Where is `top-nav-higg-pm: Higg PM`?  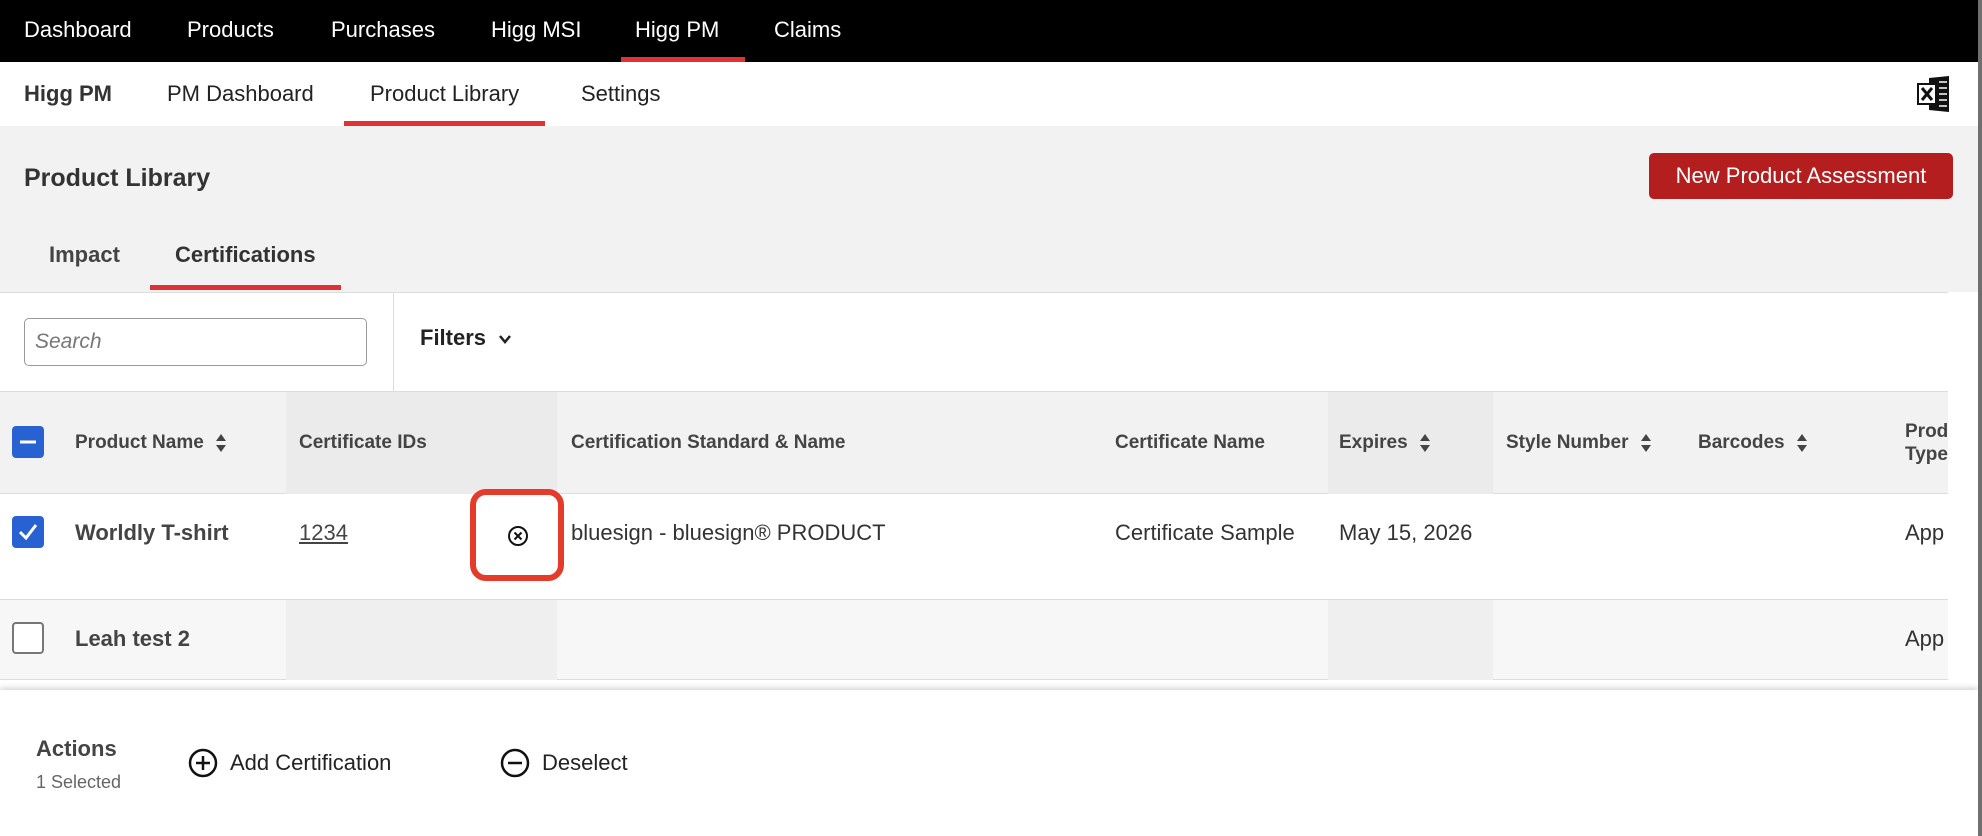 top-nav-higg-pm: Higg PM is located at coordinates (683, 31).